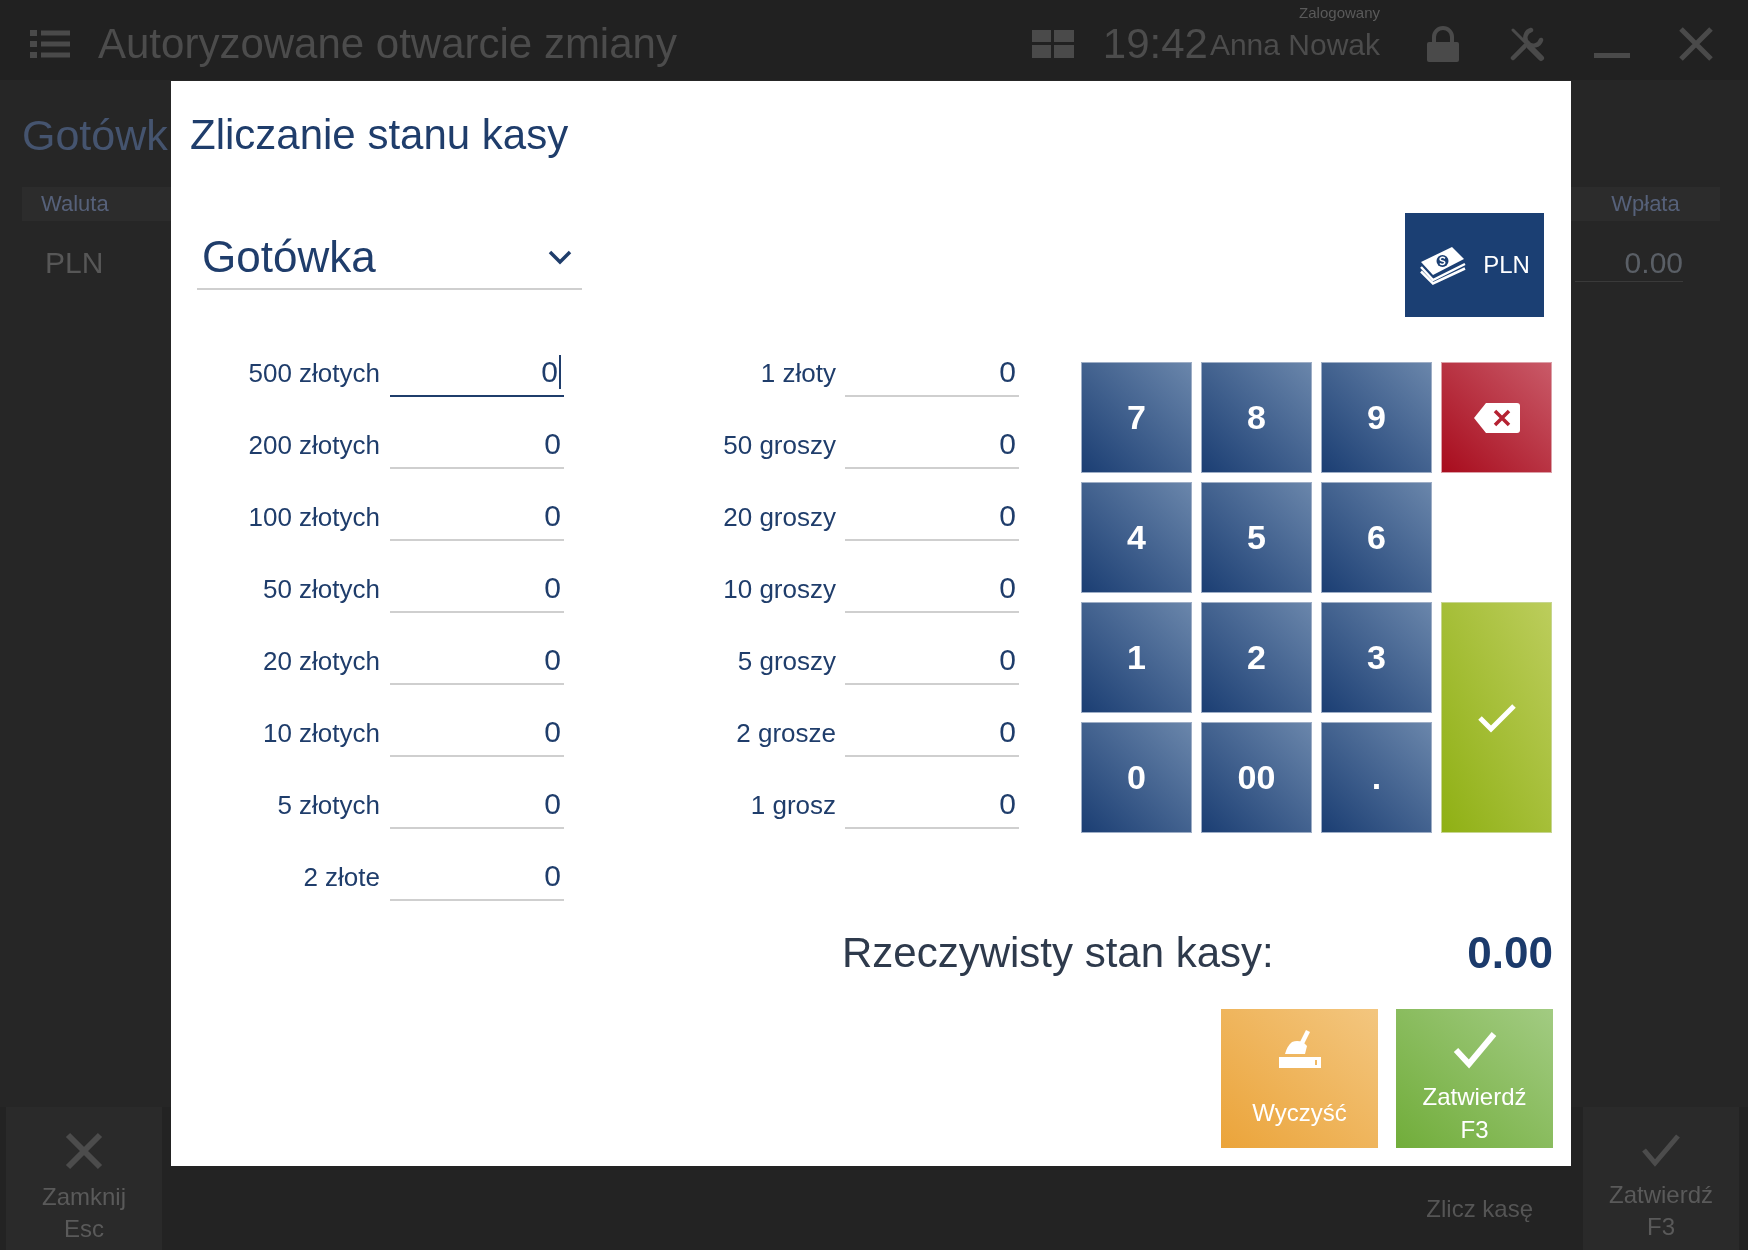 This screenshot has width=1748, height=1250. What do you see at coordinates (328, 805) in the screenshot?
I see `field-label: 5 złotych` at bounding box center [328, 805].